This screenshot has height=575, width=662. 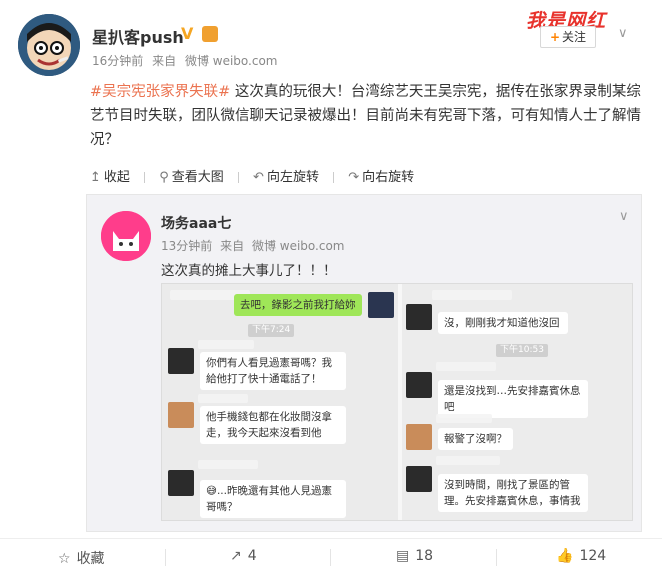 I want to click on image-toolbar: ↥ 收起 ⚲ 查看大图 ↶ 向左旋转 ↷ 向右旋转, so click(x=252, y=175).